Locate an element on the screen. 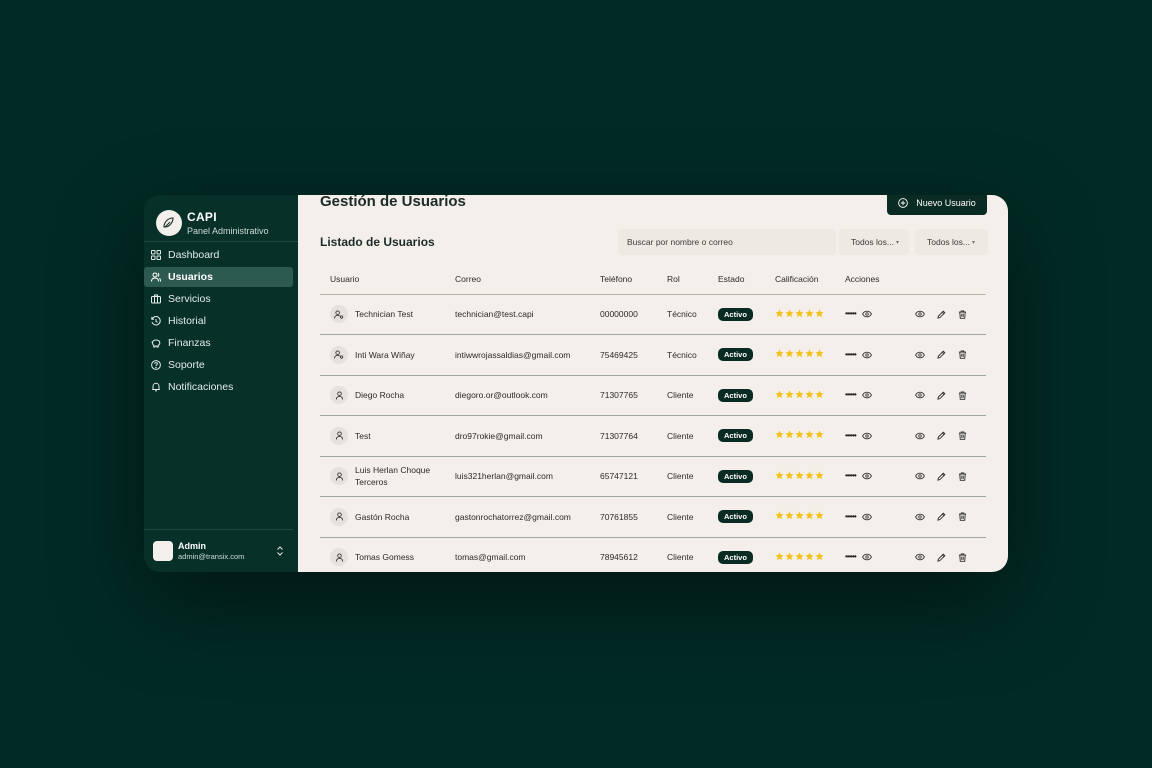  sidebar-item-notificaciones: Notificaciones is located at coordinates (218, 387).